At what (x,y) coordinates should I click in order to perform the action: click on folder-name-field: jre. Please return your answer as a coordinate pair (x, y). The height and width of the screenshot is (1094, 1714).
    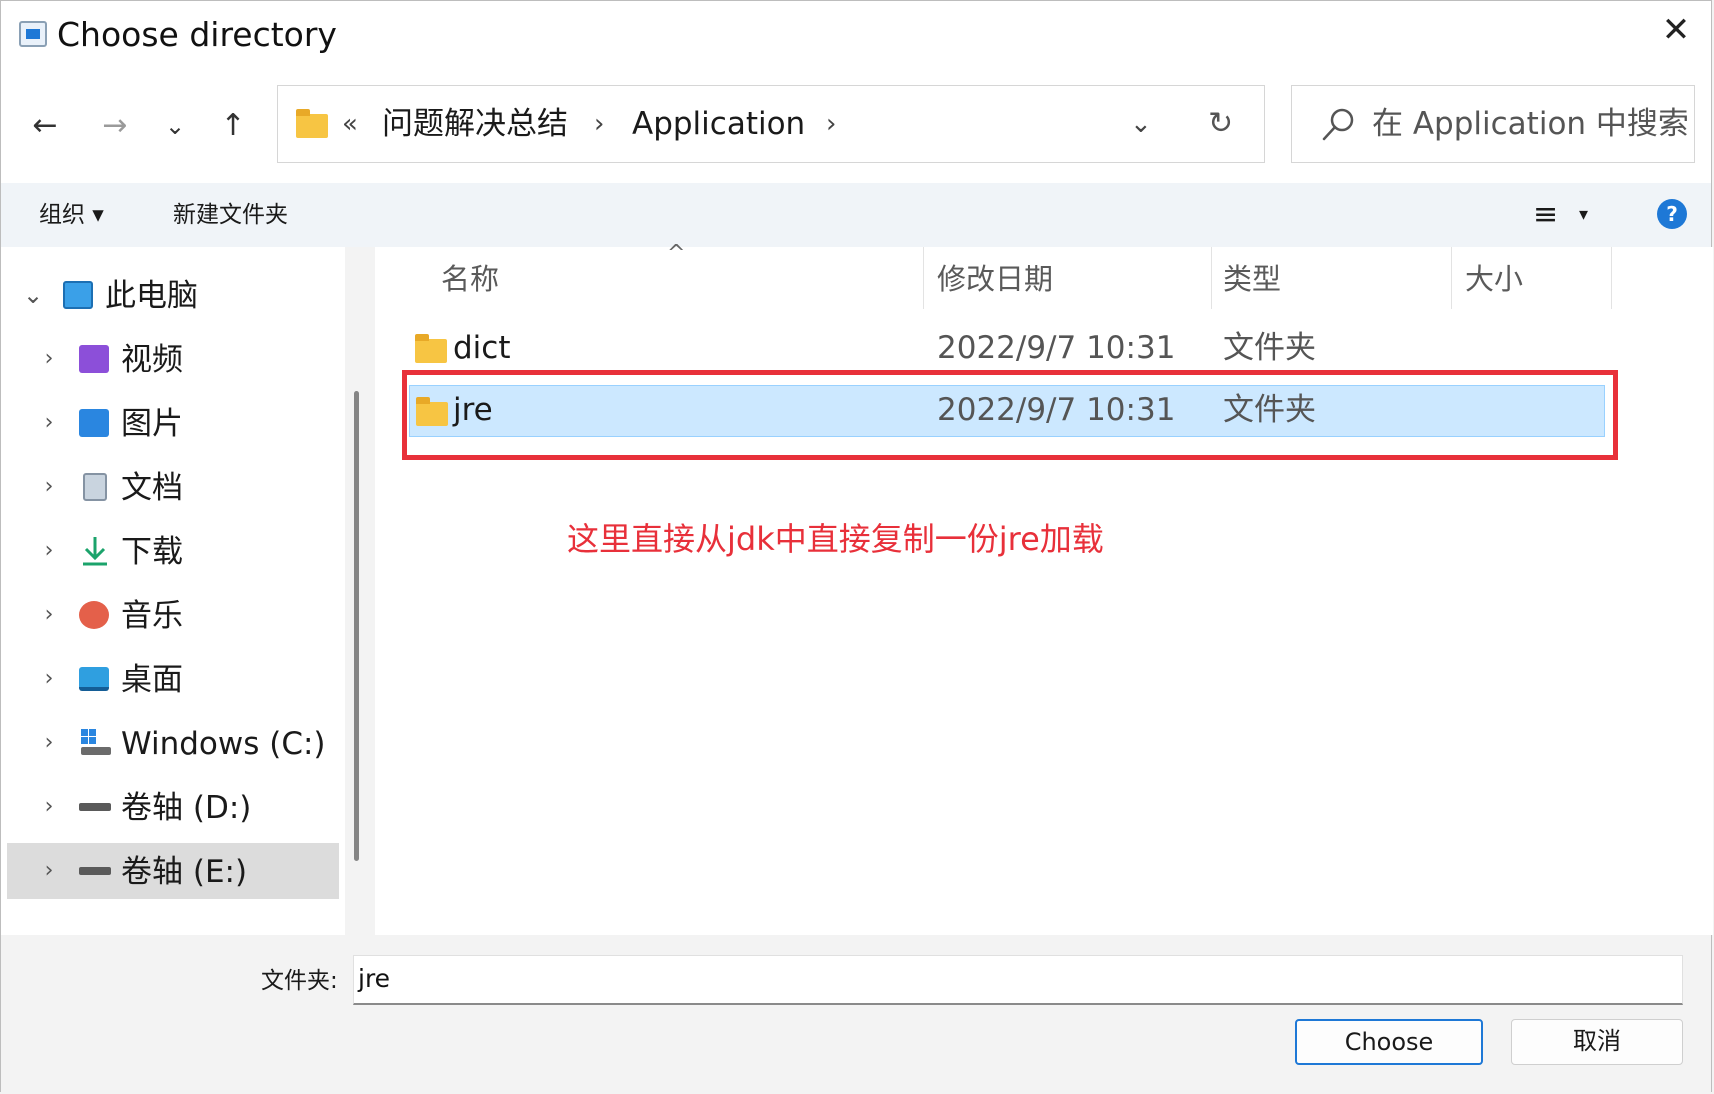
    Looking at the image, I should click on (1018, 980).